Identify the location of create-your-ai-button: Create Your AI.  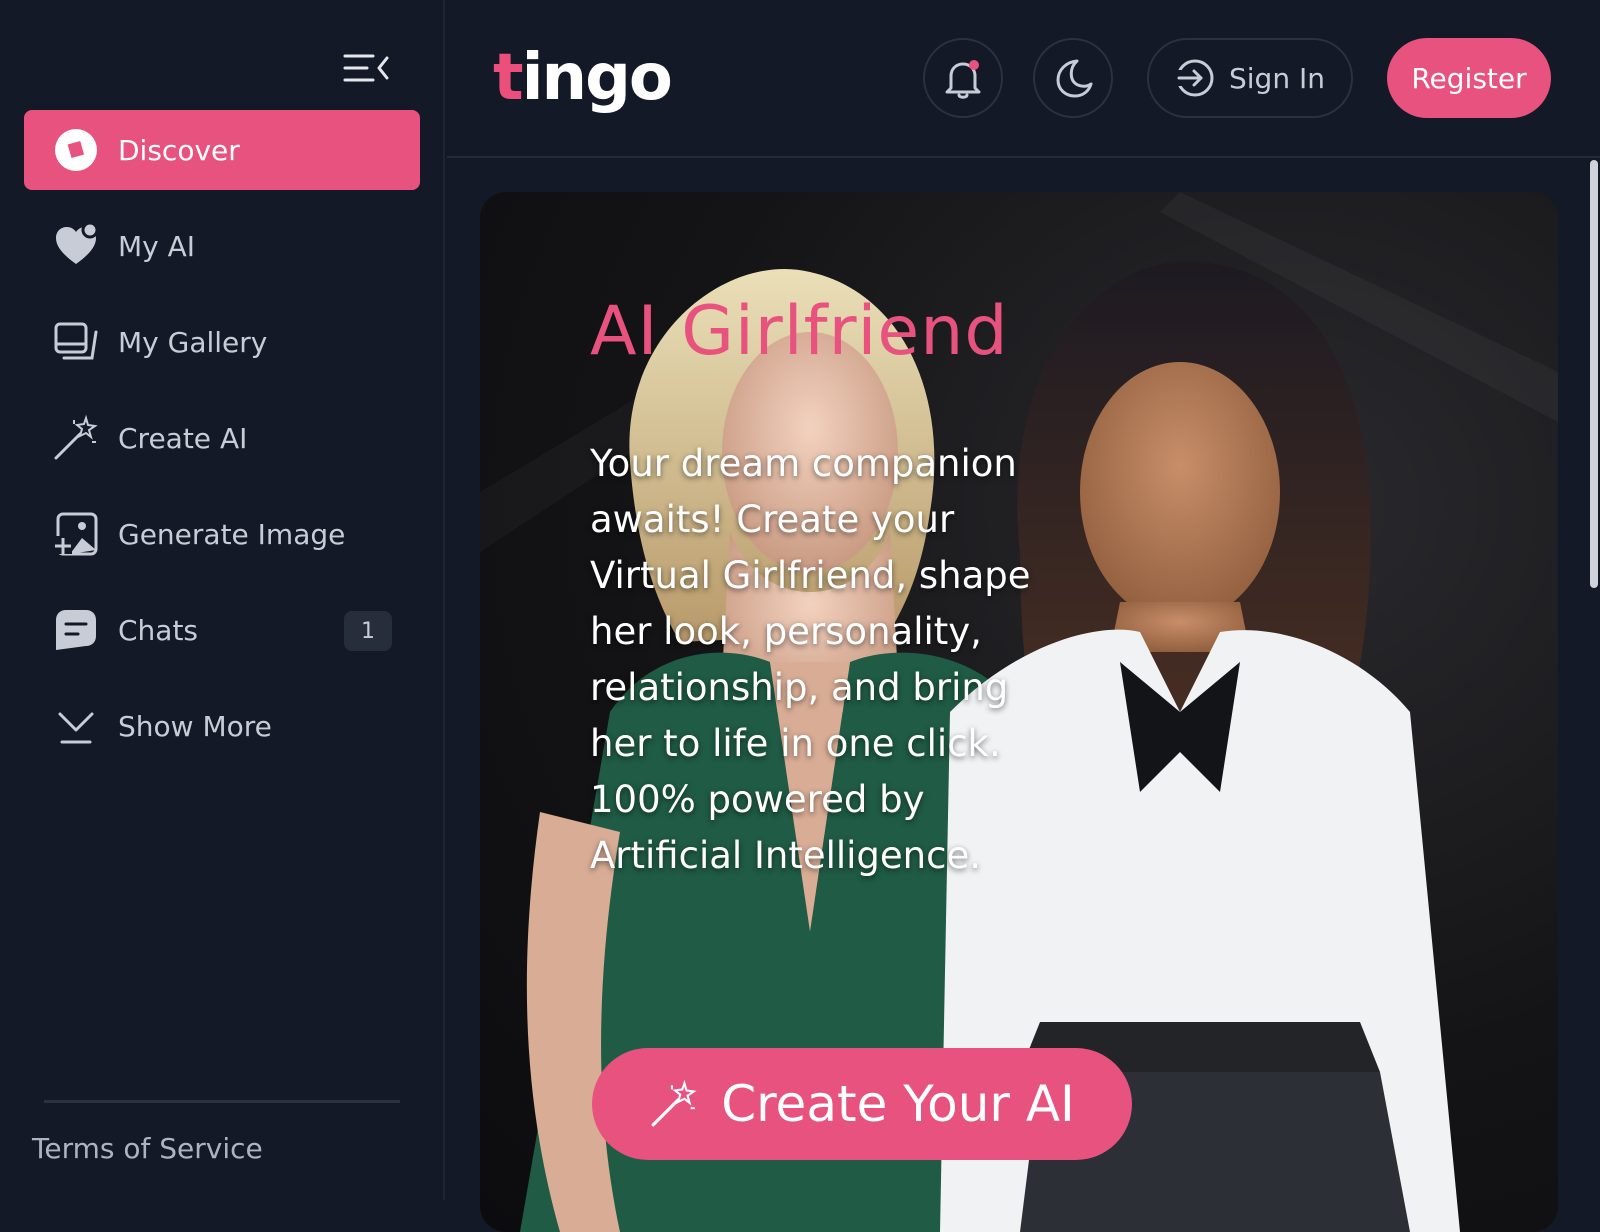
(862, 1104).